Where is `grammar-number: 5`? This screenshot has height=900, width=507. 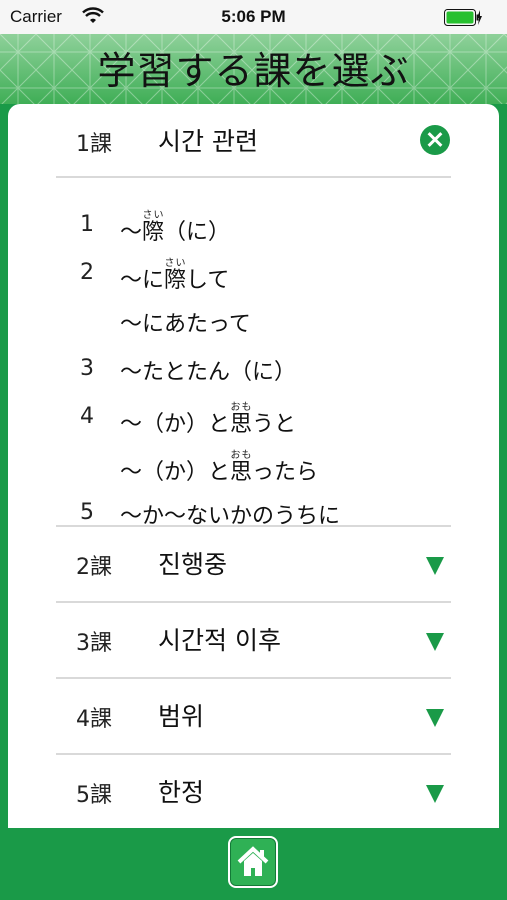 grammar-number: 5 is located at coordinates (87, 512).